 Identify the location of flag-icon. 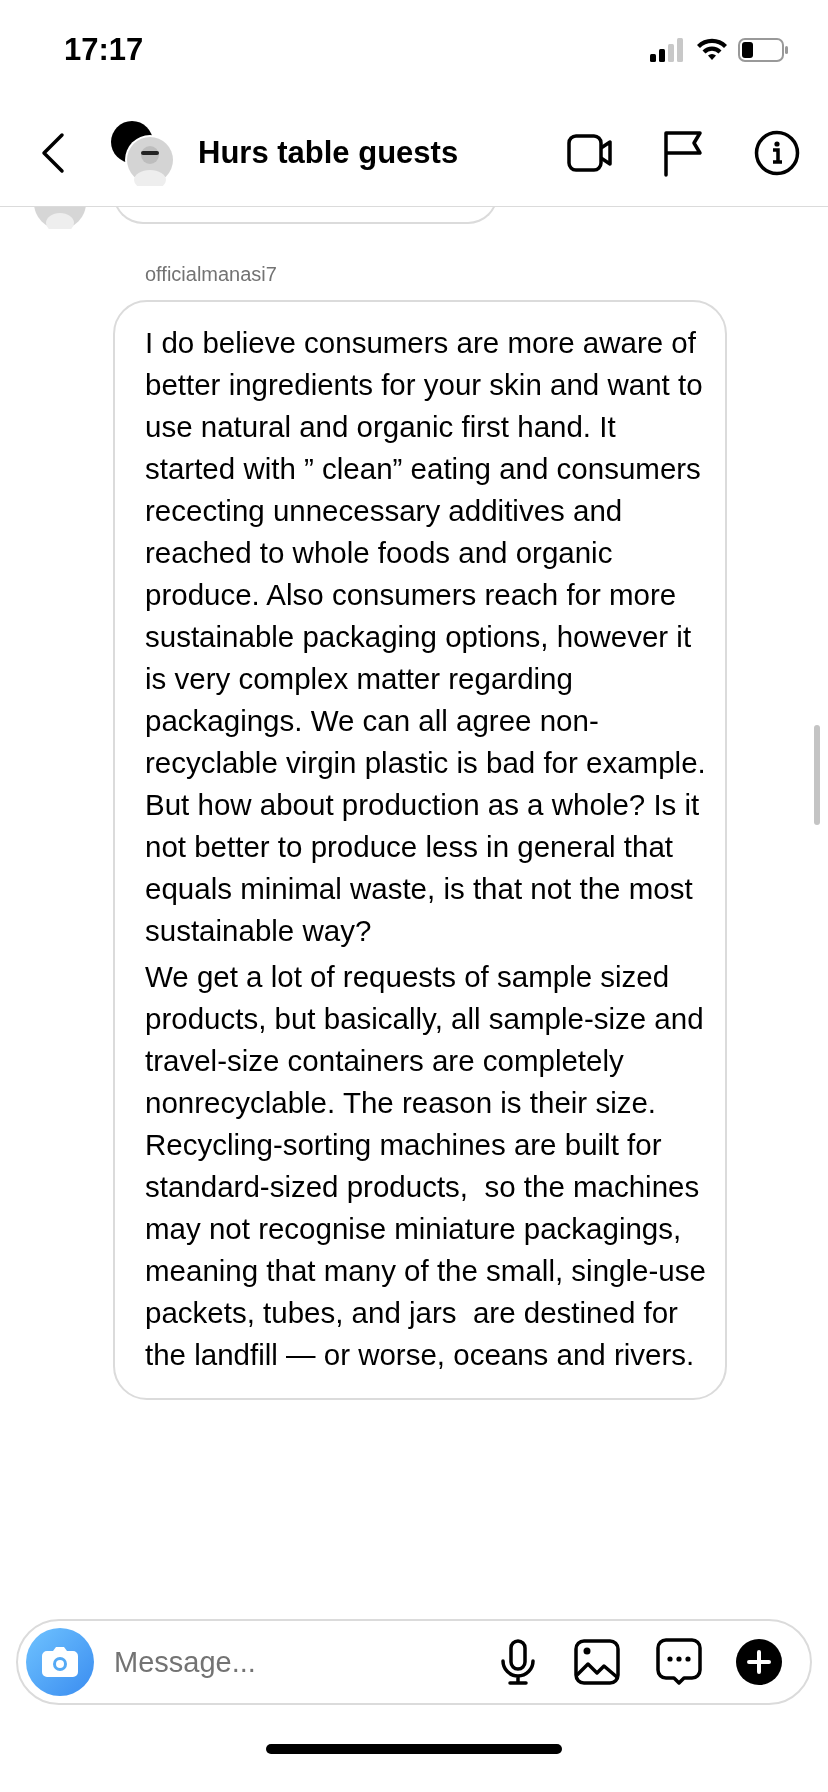
(683, 153).